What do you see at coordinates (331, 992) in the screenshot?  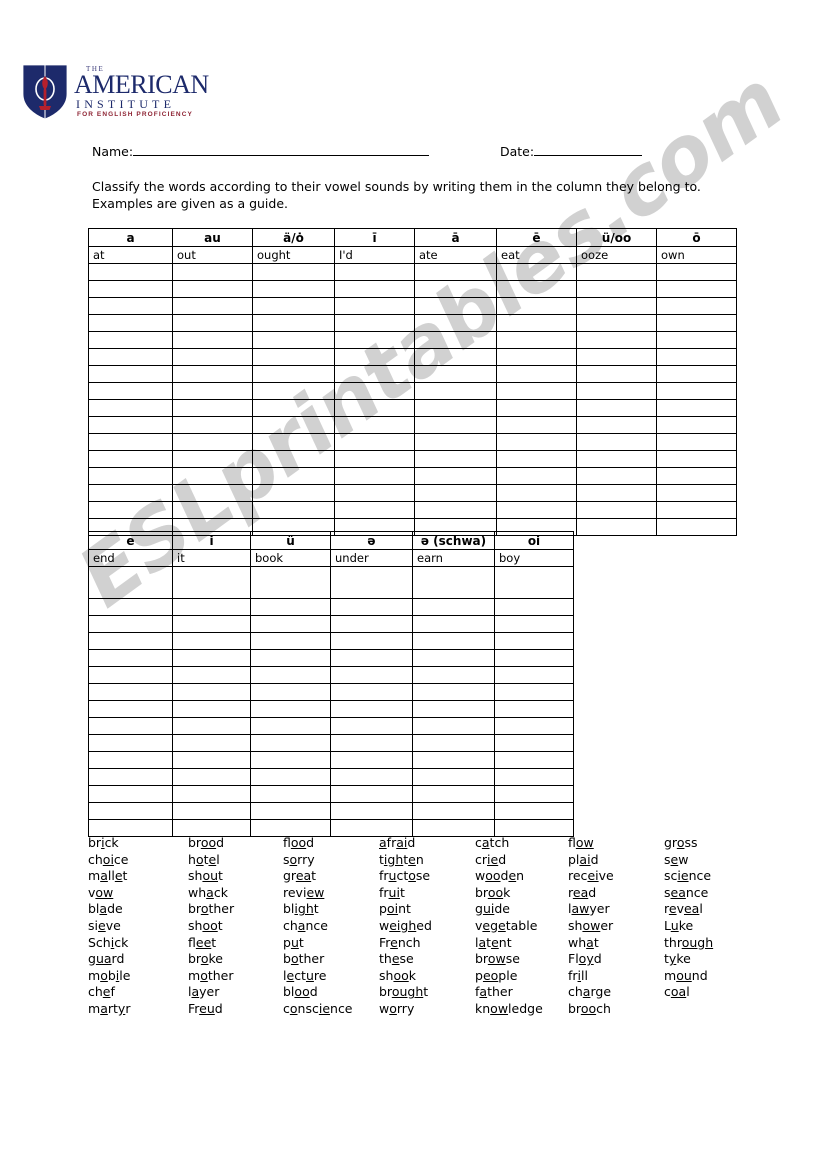 I see `word-bank-word: blood` at bounding box center [331, 992].